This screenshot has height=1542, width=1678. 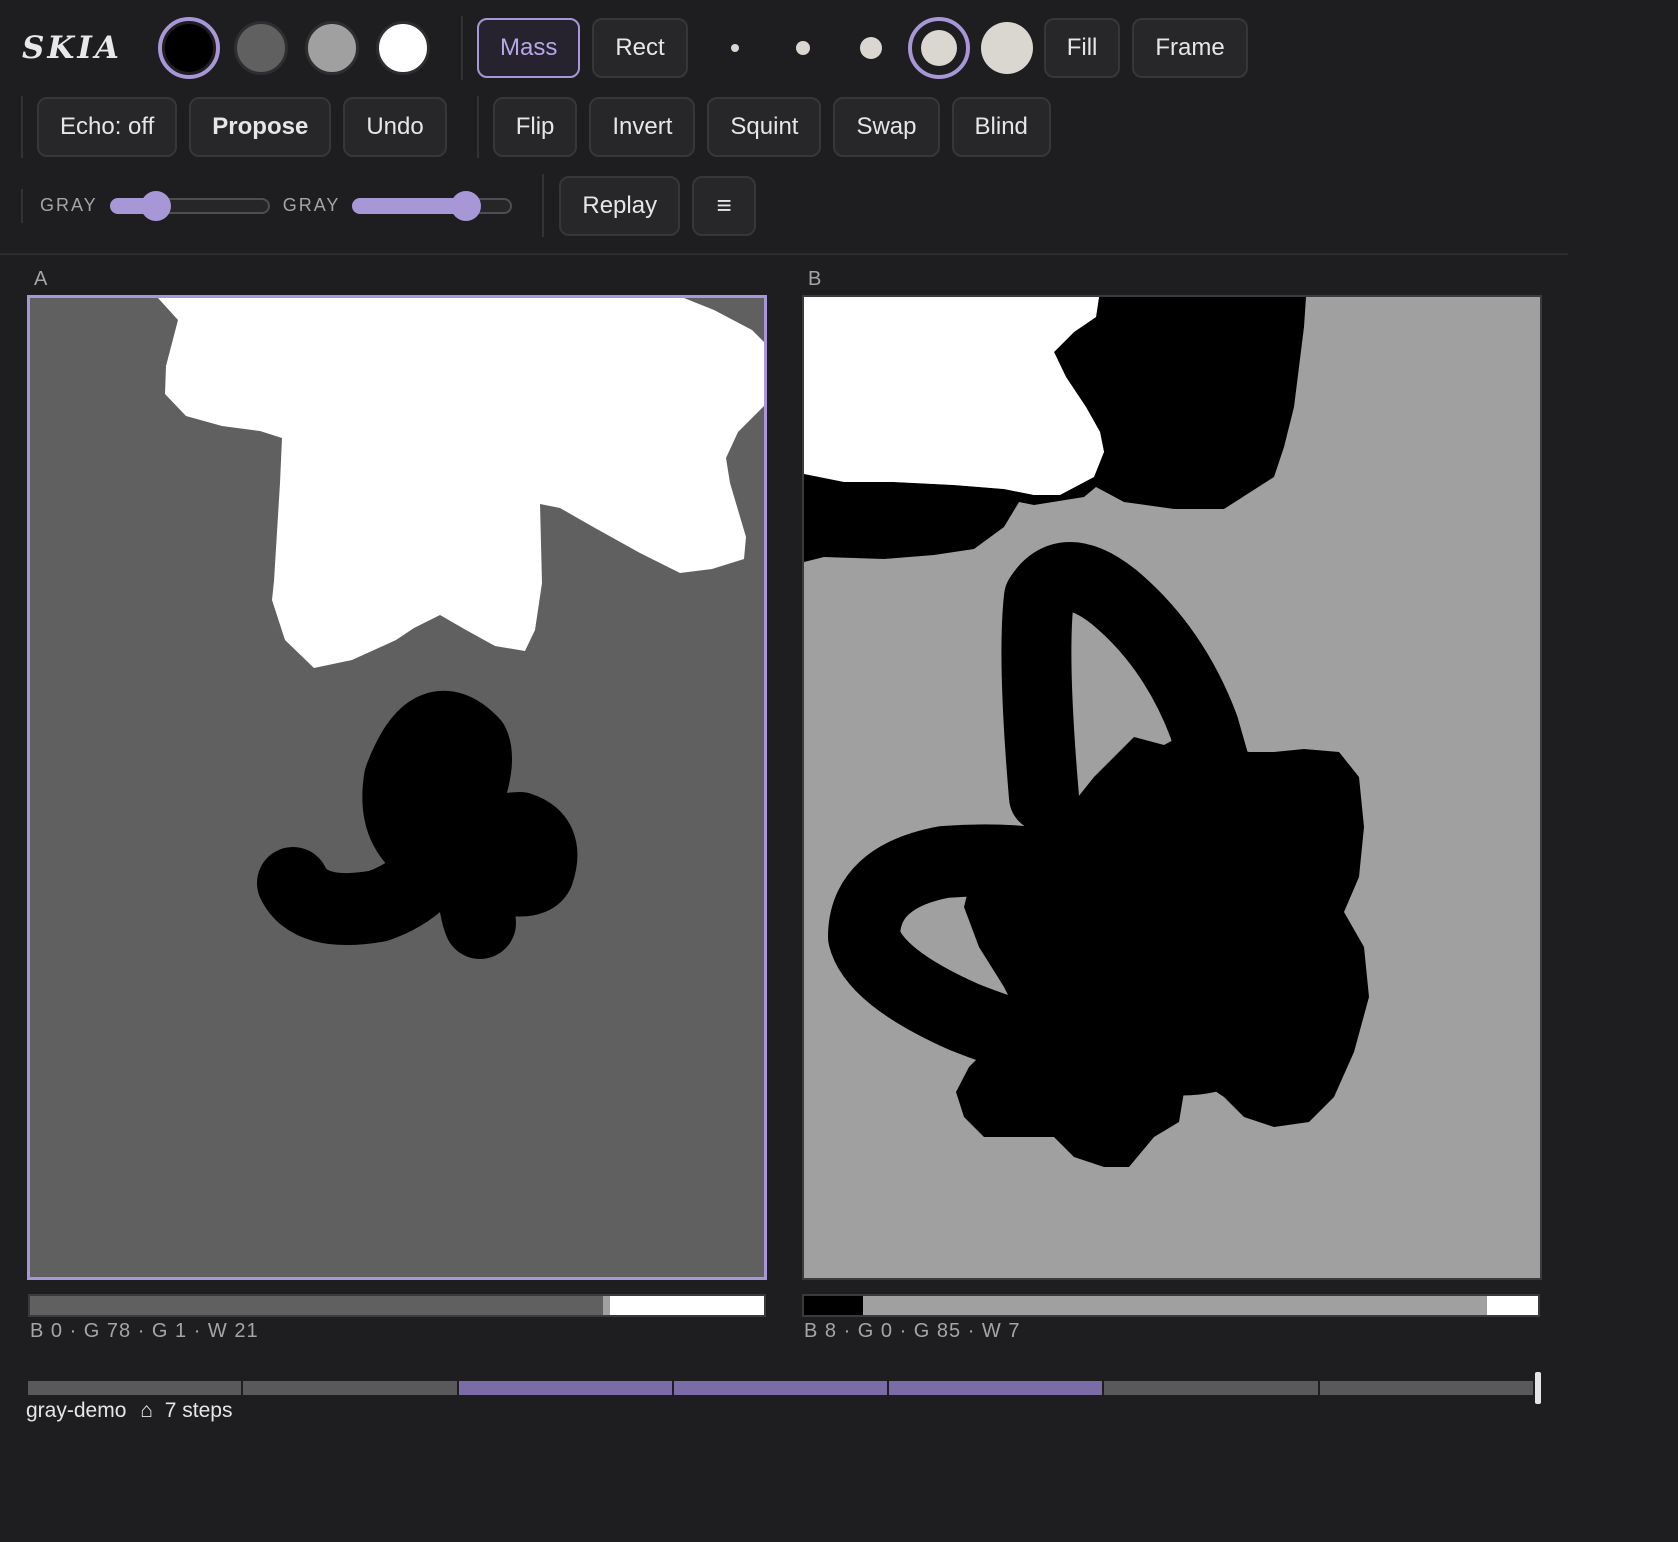 I want to click on swap-button: Swap, so click(x=886, y=127).